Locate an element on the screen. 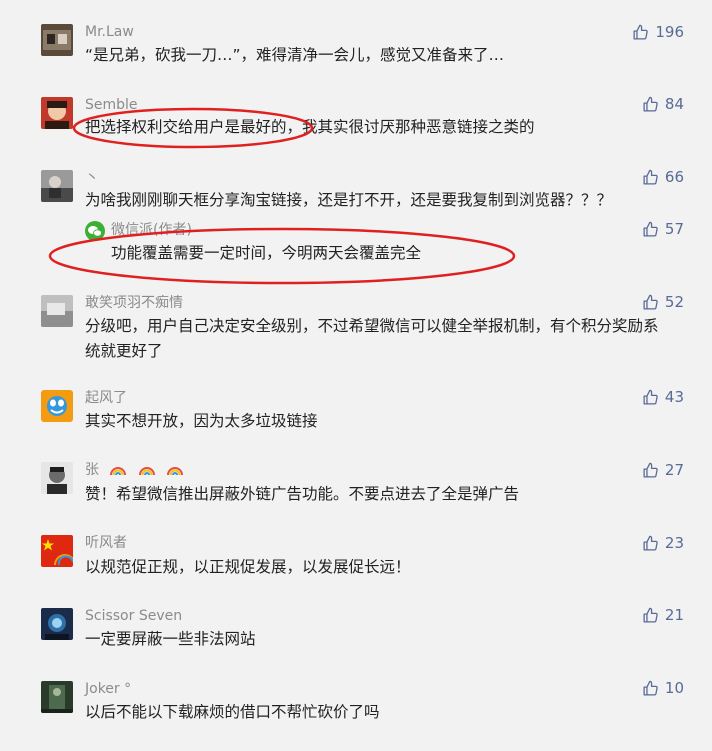  comment-nickname: Mr.Law is located at coordinates (109, 32).